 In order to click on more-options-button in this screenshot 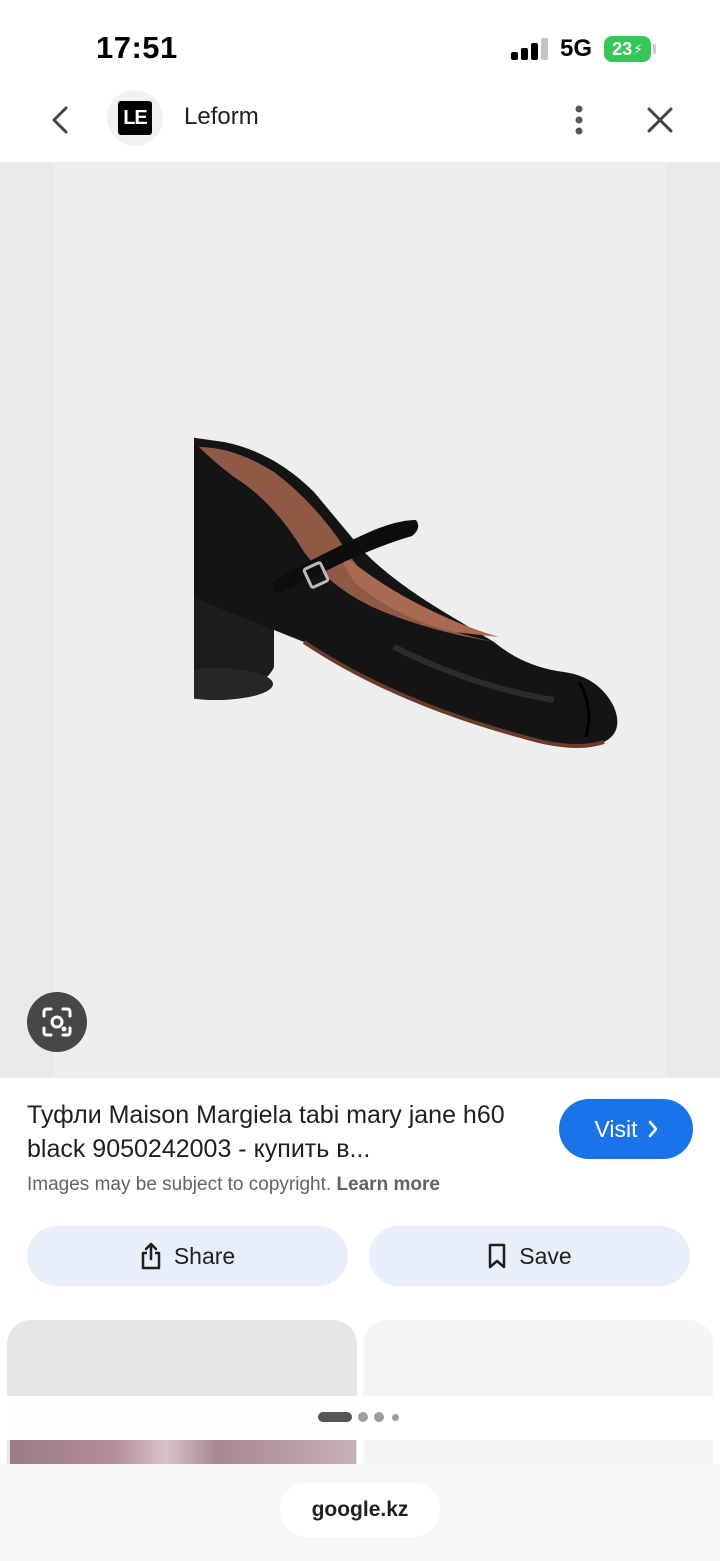, I will do `click(579, 120)`.